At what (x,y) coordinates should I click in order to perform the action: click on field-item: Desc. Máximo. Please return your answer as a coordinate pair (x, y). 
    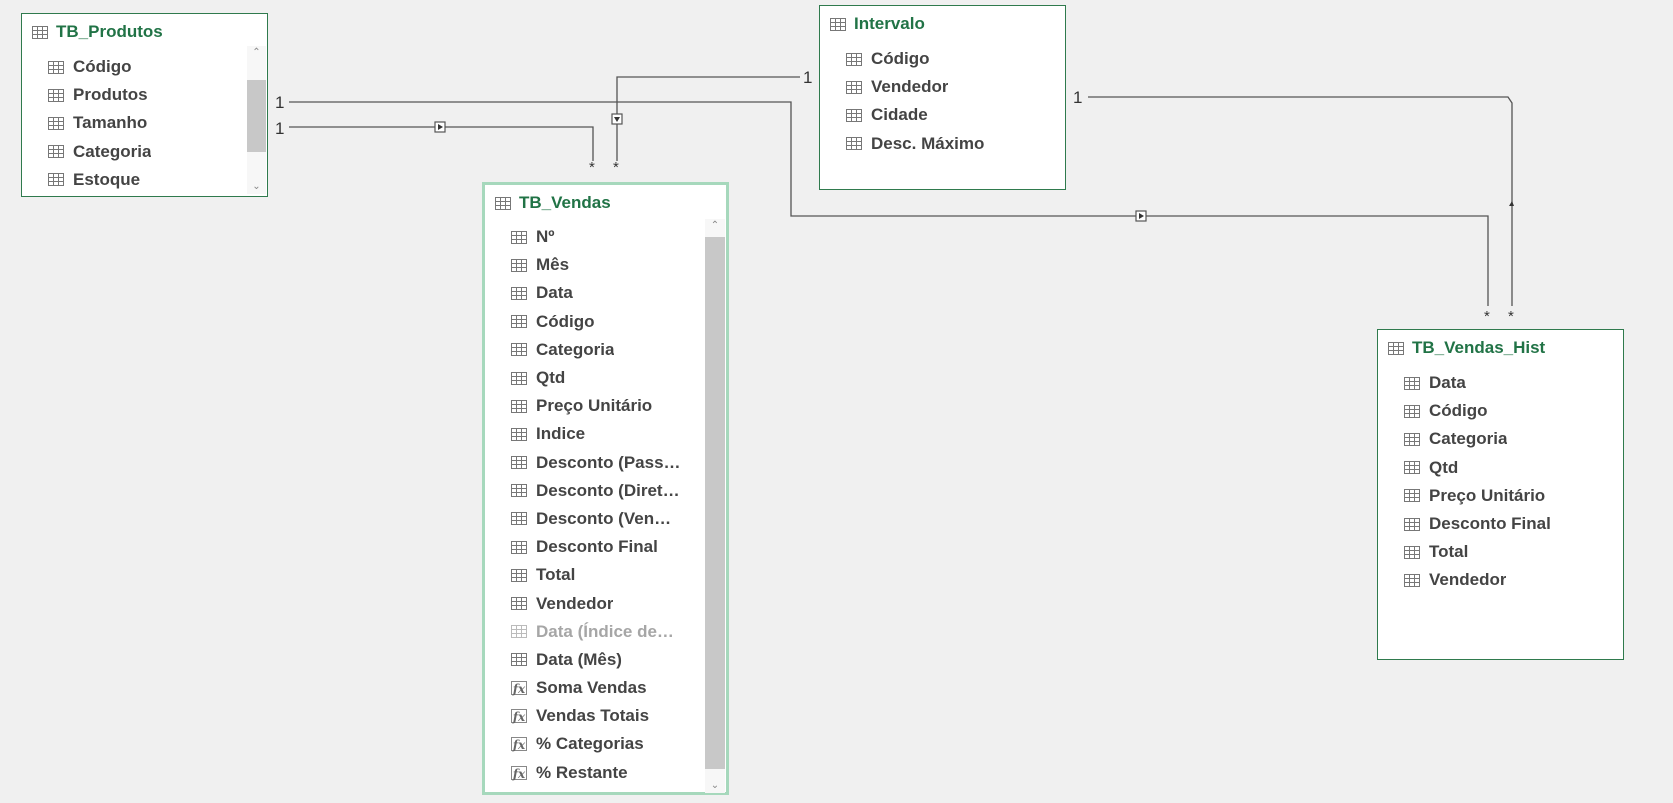
    Looking at the image, I should click on (943, 144).